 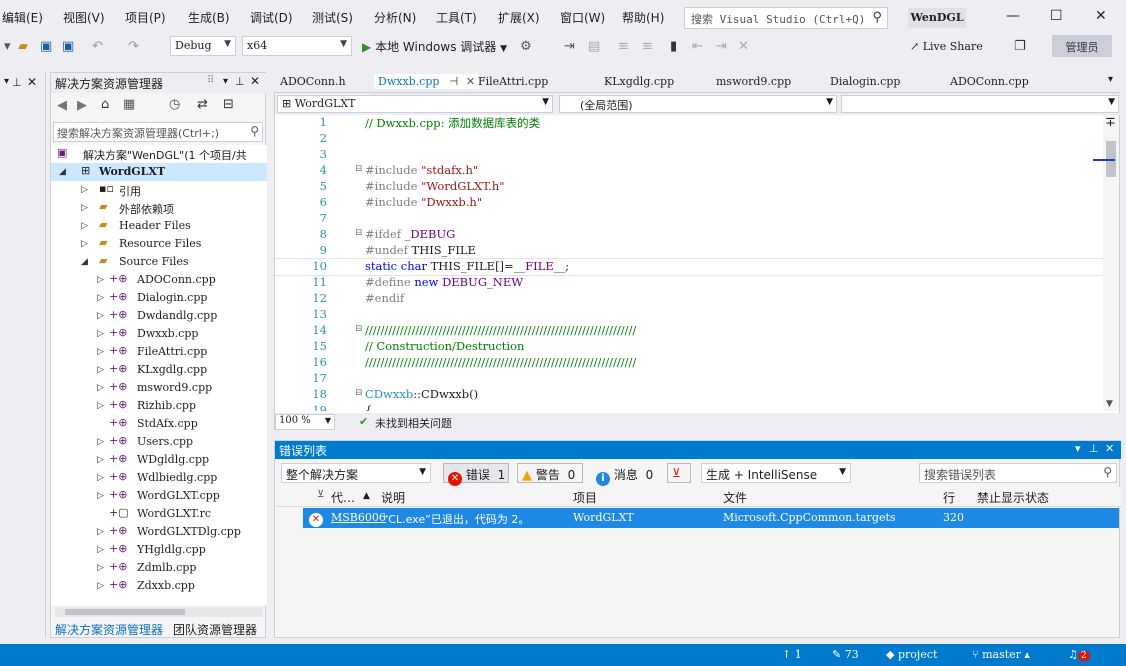 I want to click on vertical-scrollbar: ∓ ▼, so click(x=1106, y=263).